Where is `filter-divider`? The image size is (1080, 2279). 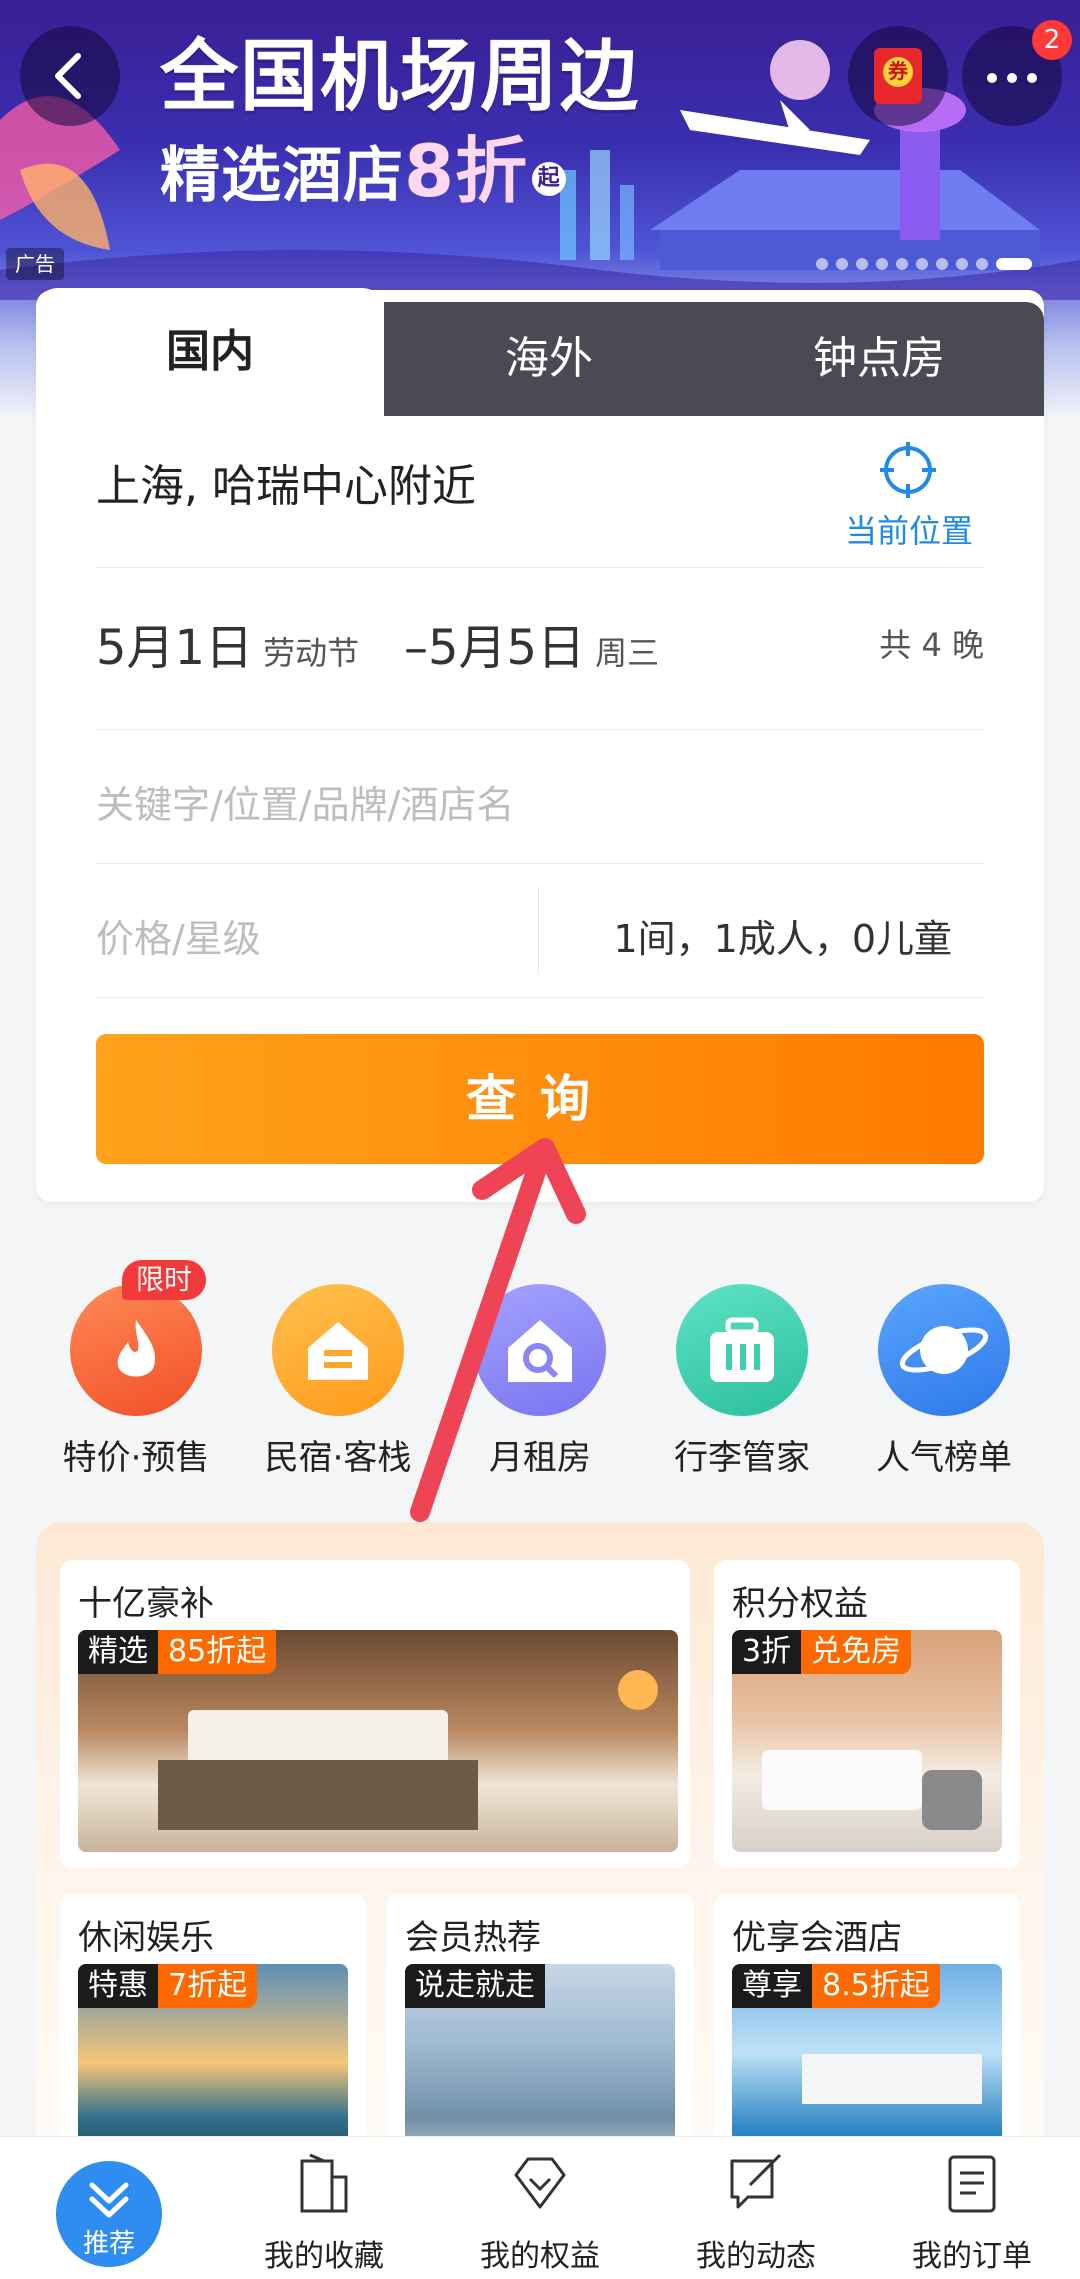
filter-divider is located at coordinates (538, 930).